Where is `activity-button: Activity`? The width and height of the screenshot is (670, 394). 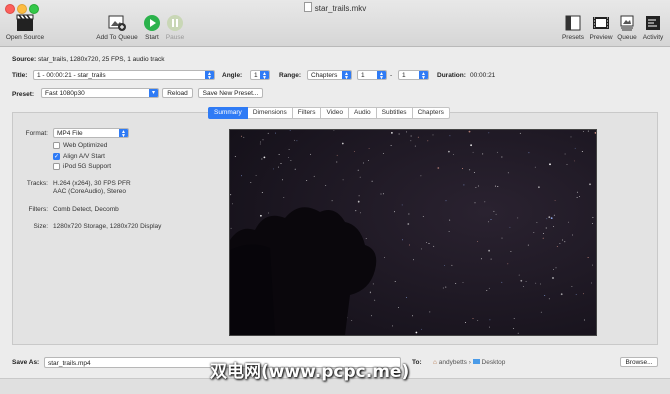 activity-button: Activity is located at coordinates (653, 27).